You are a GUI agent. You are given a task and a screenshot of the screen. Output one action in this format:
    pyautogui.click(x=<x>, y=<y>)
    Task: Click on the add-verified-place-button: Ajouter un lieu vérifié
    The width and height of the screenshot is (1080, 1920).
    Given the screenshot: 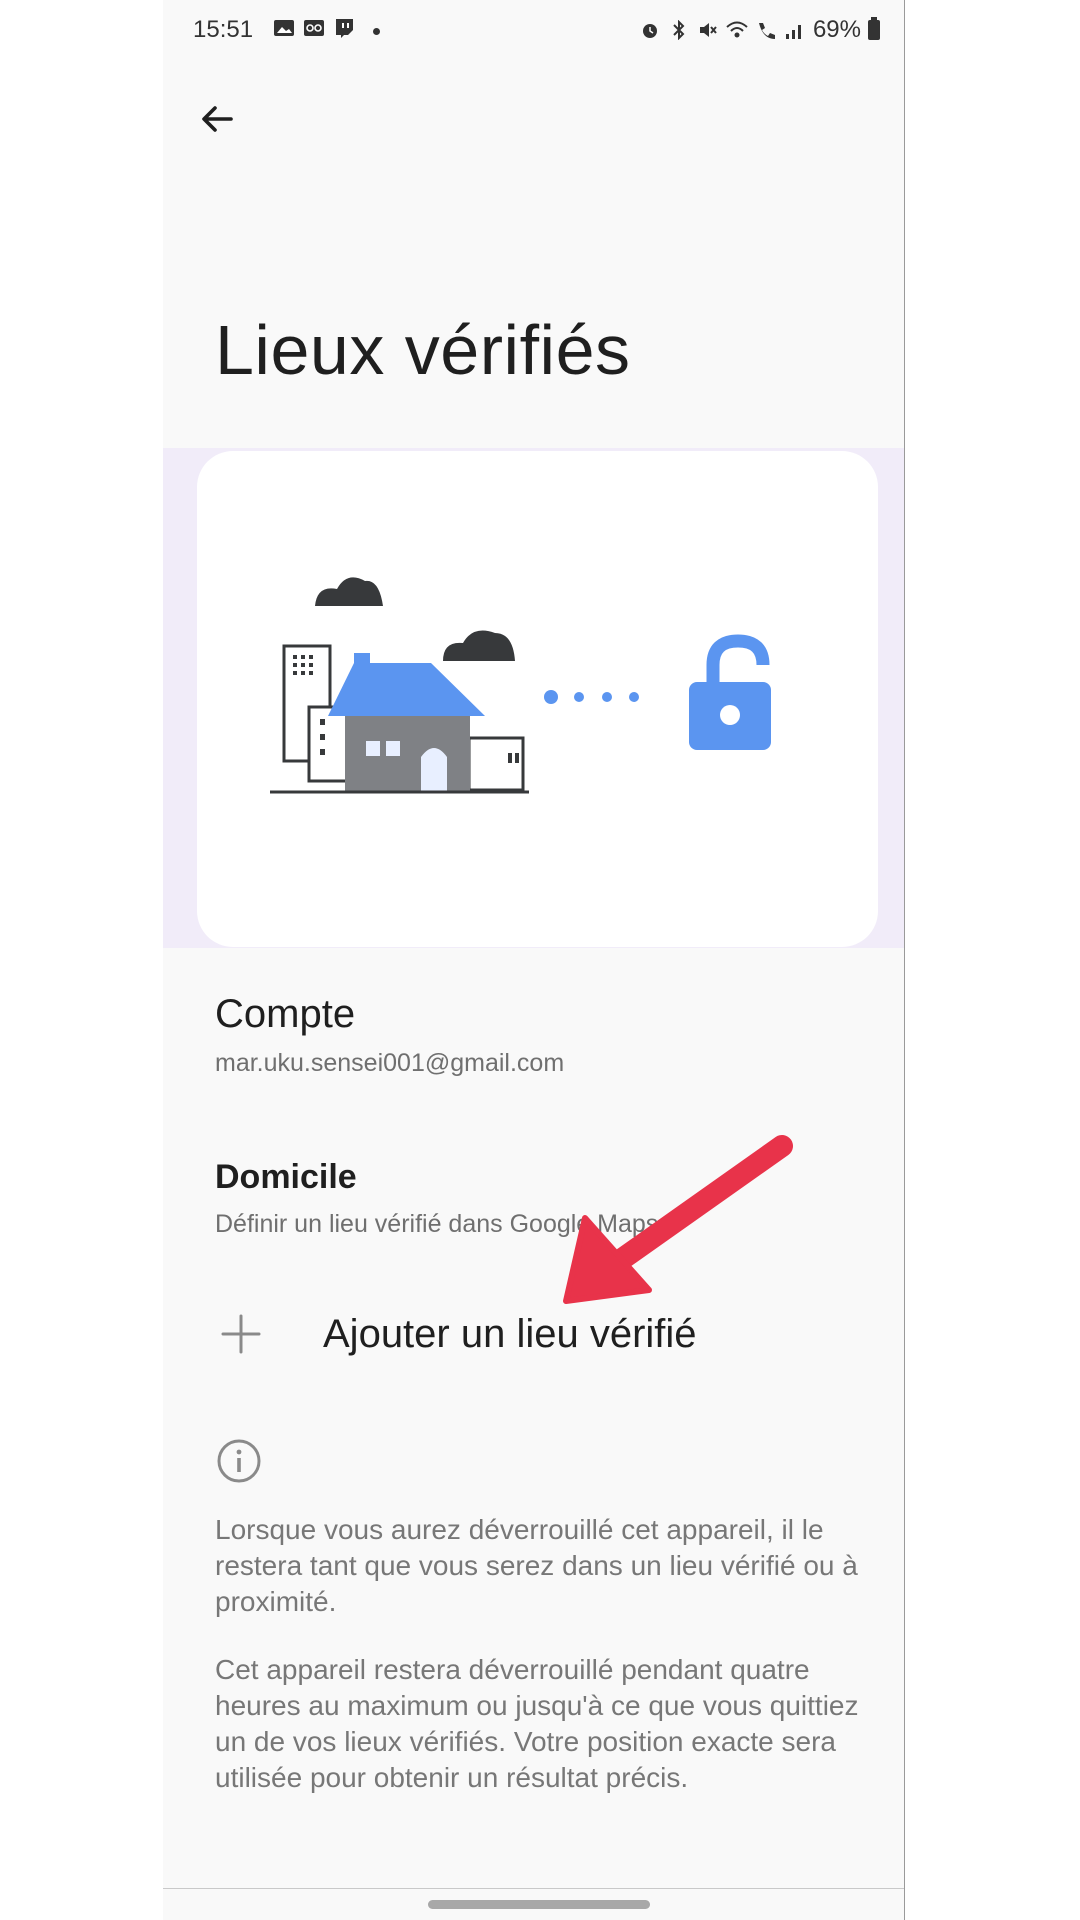 What is the action you would take?
    pyautogui.click(x=535, y=1338)
    